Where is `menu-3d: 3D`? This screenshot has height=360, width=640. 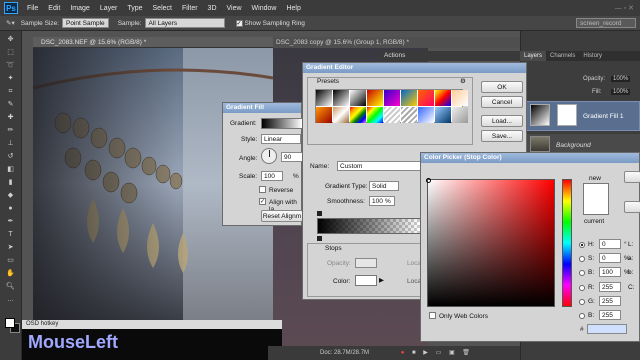
menu-3d: 3D is located at coordinates (212, 8).